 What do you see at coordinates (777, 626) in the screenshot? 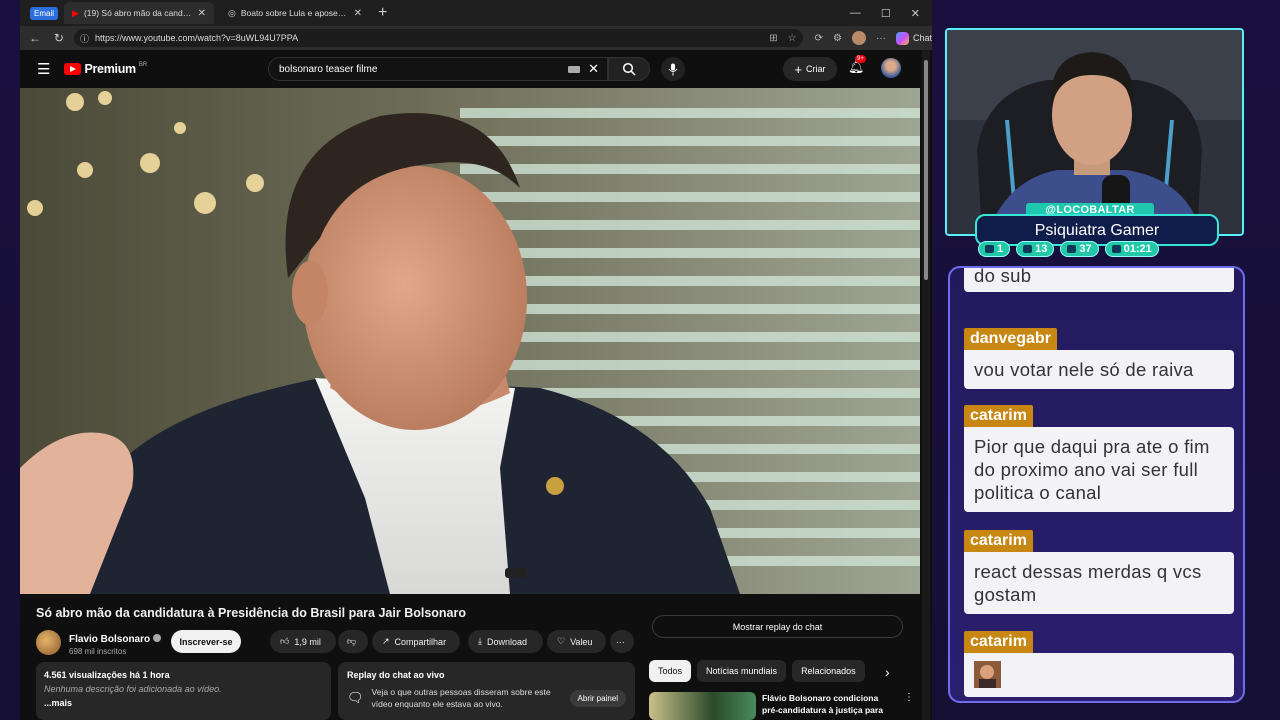
I see `show-chat-replay-button: Mostrar replay do chat` at bounding box center [777, 626].